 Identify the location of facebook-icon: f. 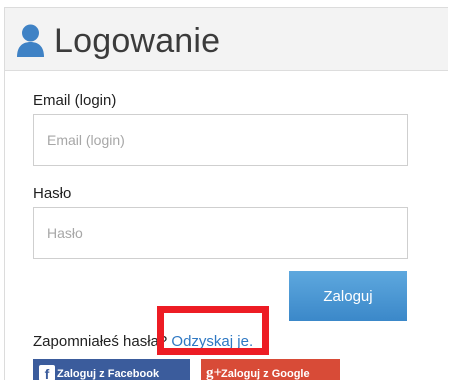
(47, 372).